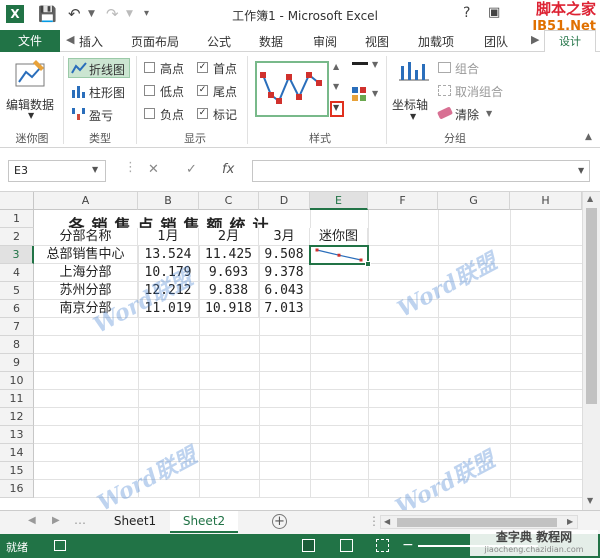 This screenshot has width=600, height=558. Describe the element at coordinates (86, 309) in the screenshot. I see `table-row-branch: 南京分部` at that location.